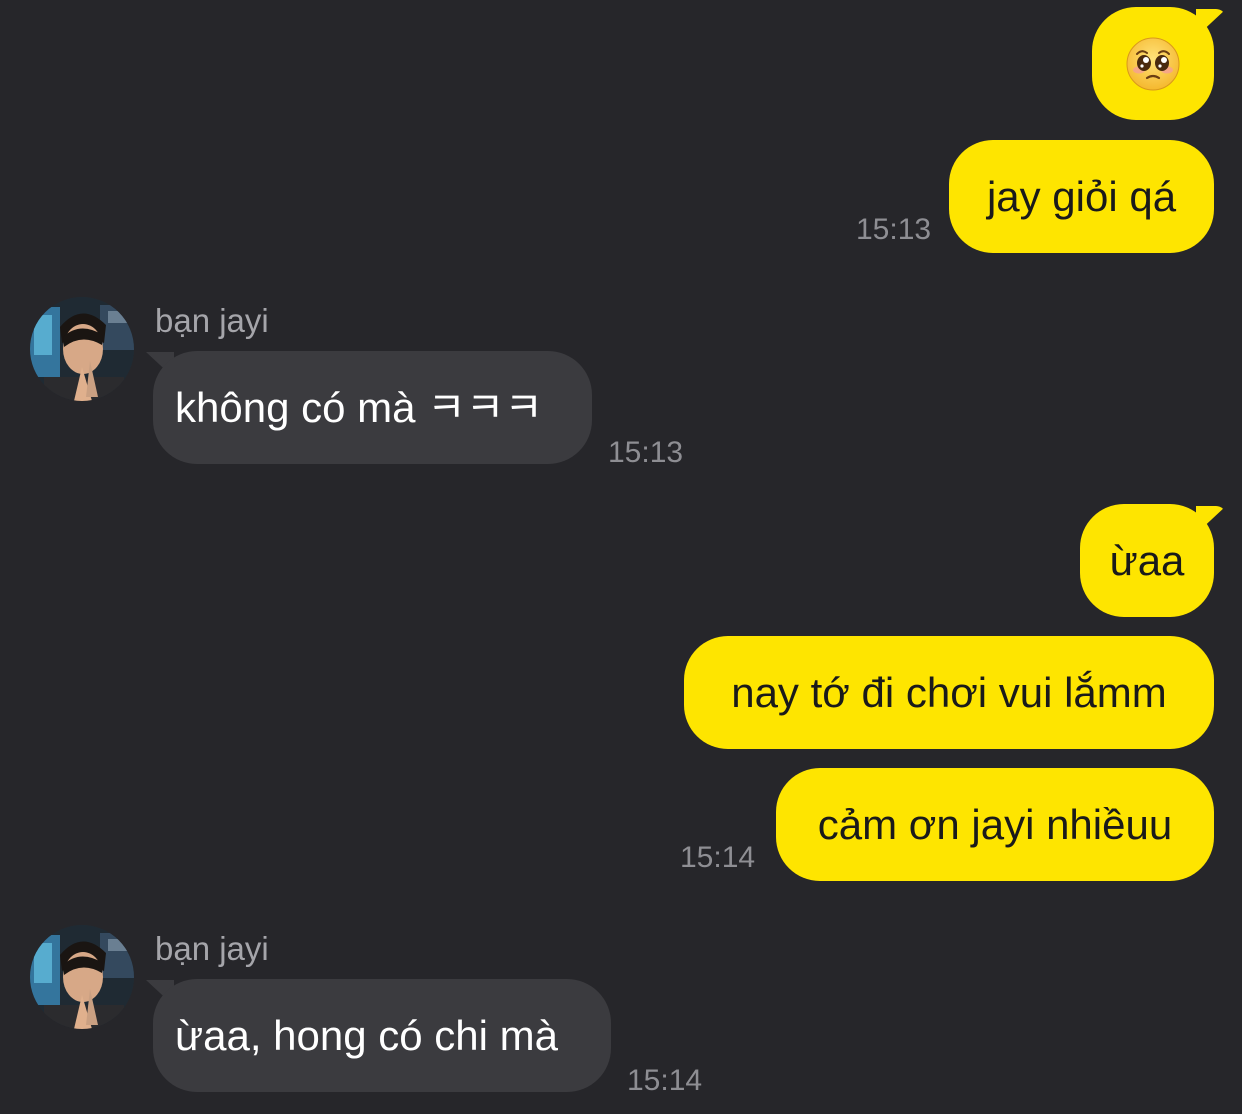 This screenshot has width=1242, height=1114. Describe the element at coordinates (949, 692) in the screenshot. I see `outgoing-message-bubble: nay tớ đi chơi vui lắmm` at that location.